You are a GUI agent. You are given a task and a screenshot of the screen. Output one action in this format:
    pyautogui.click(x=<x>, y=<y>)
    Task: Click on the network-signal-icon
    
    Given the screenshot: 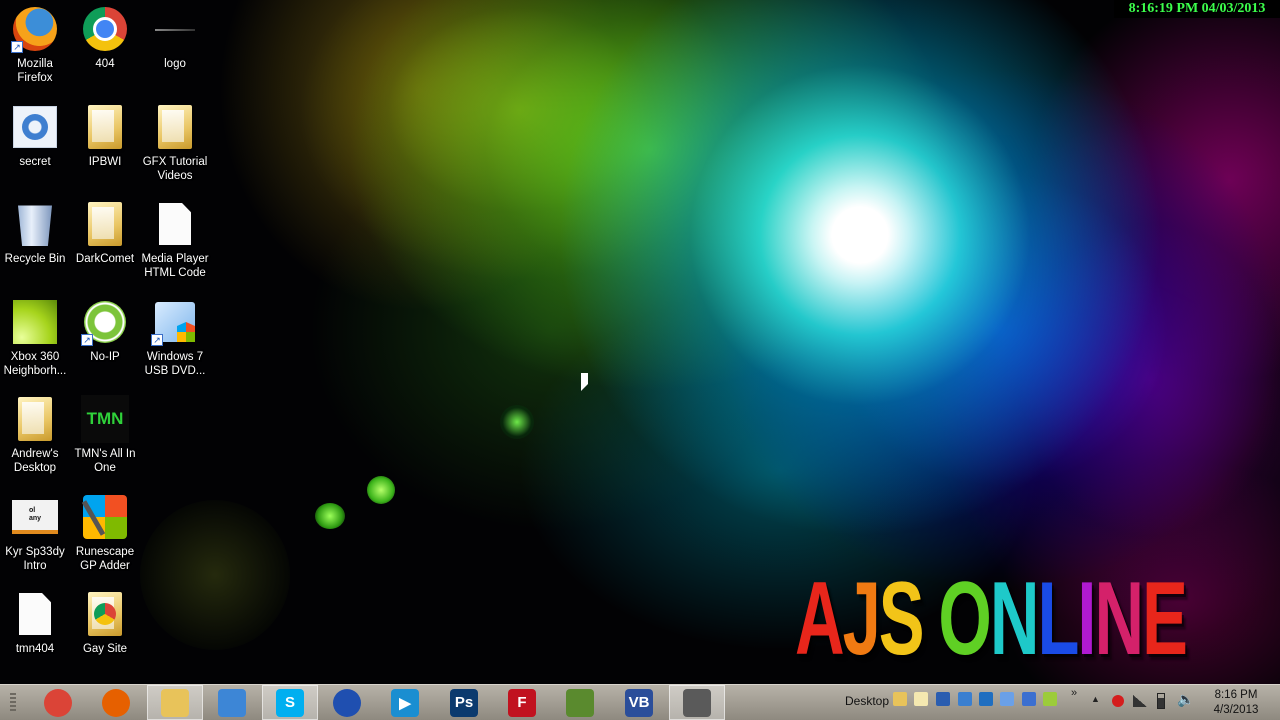 What is the action you would take?
    pyautogui.click(x=1140, y=701)
    